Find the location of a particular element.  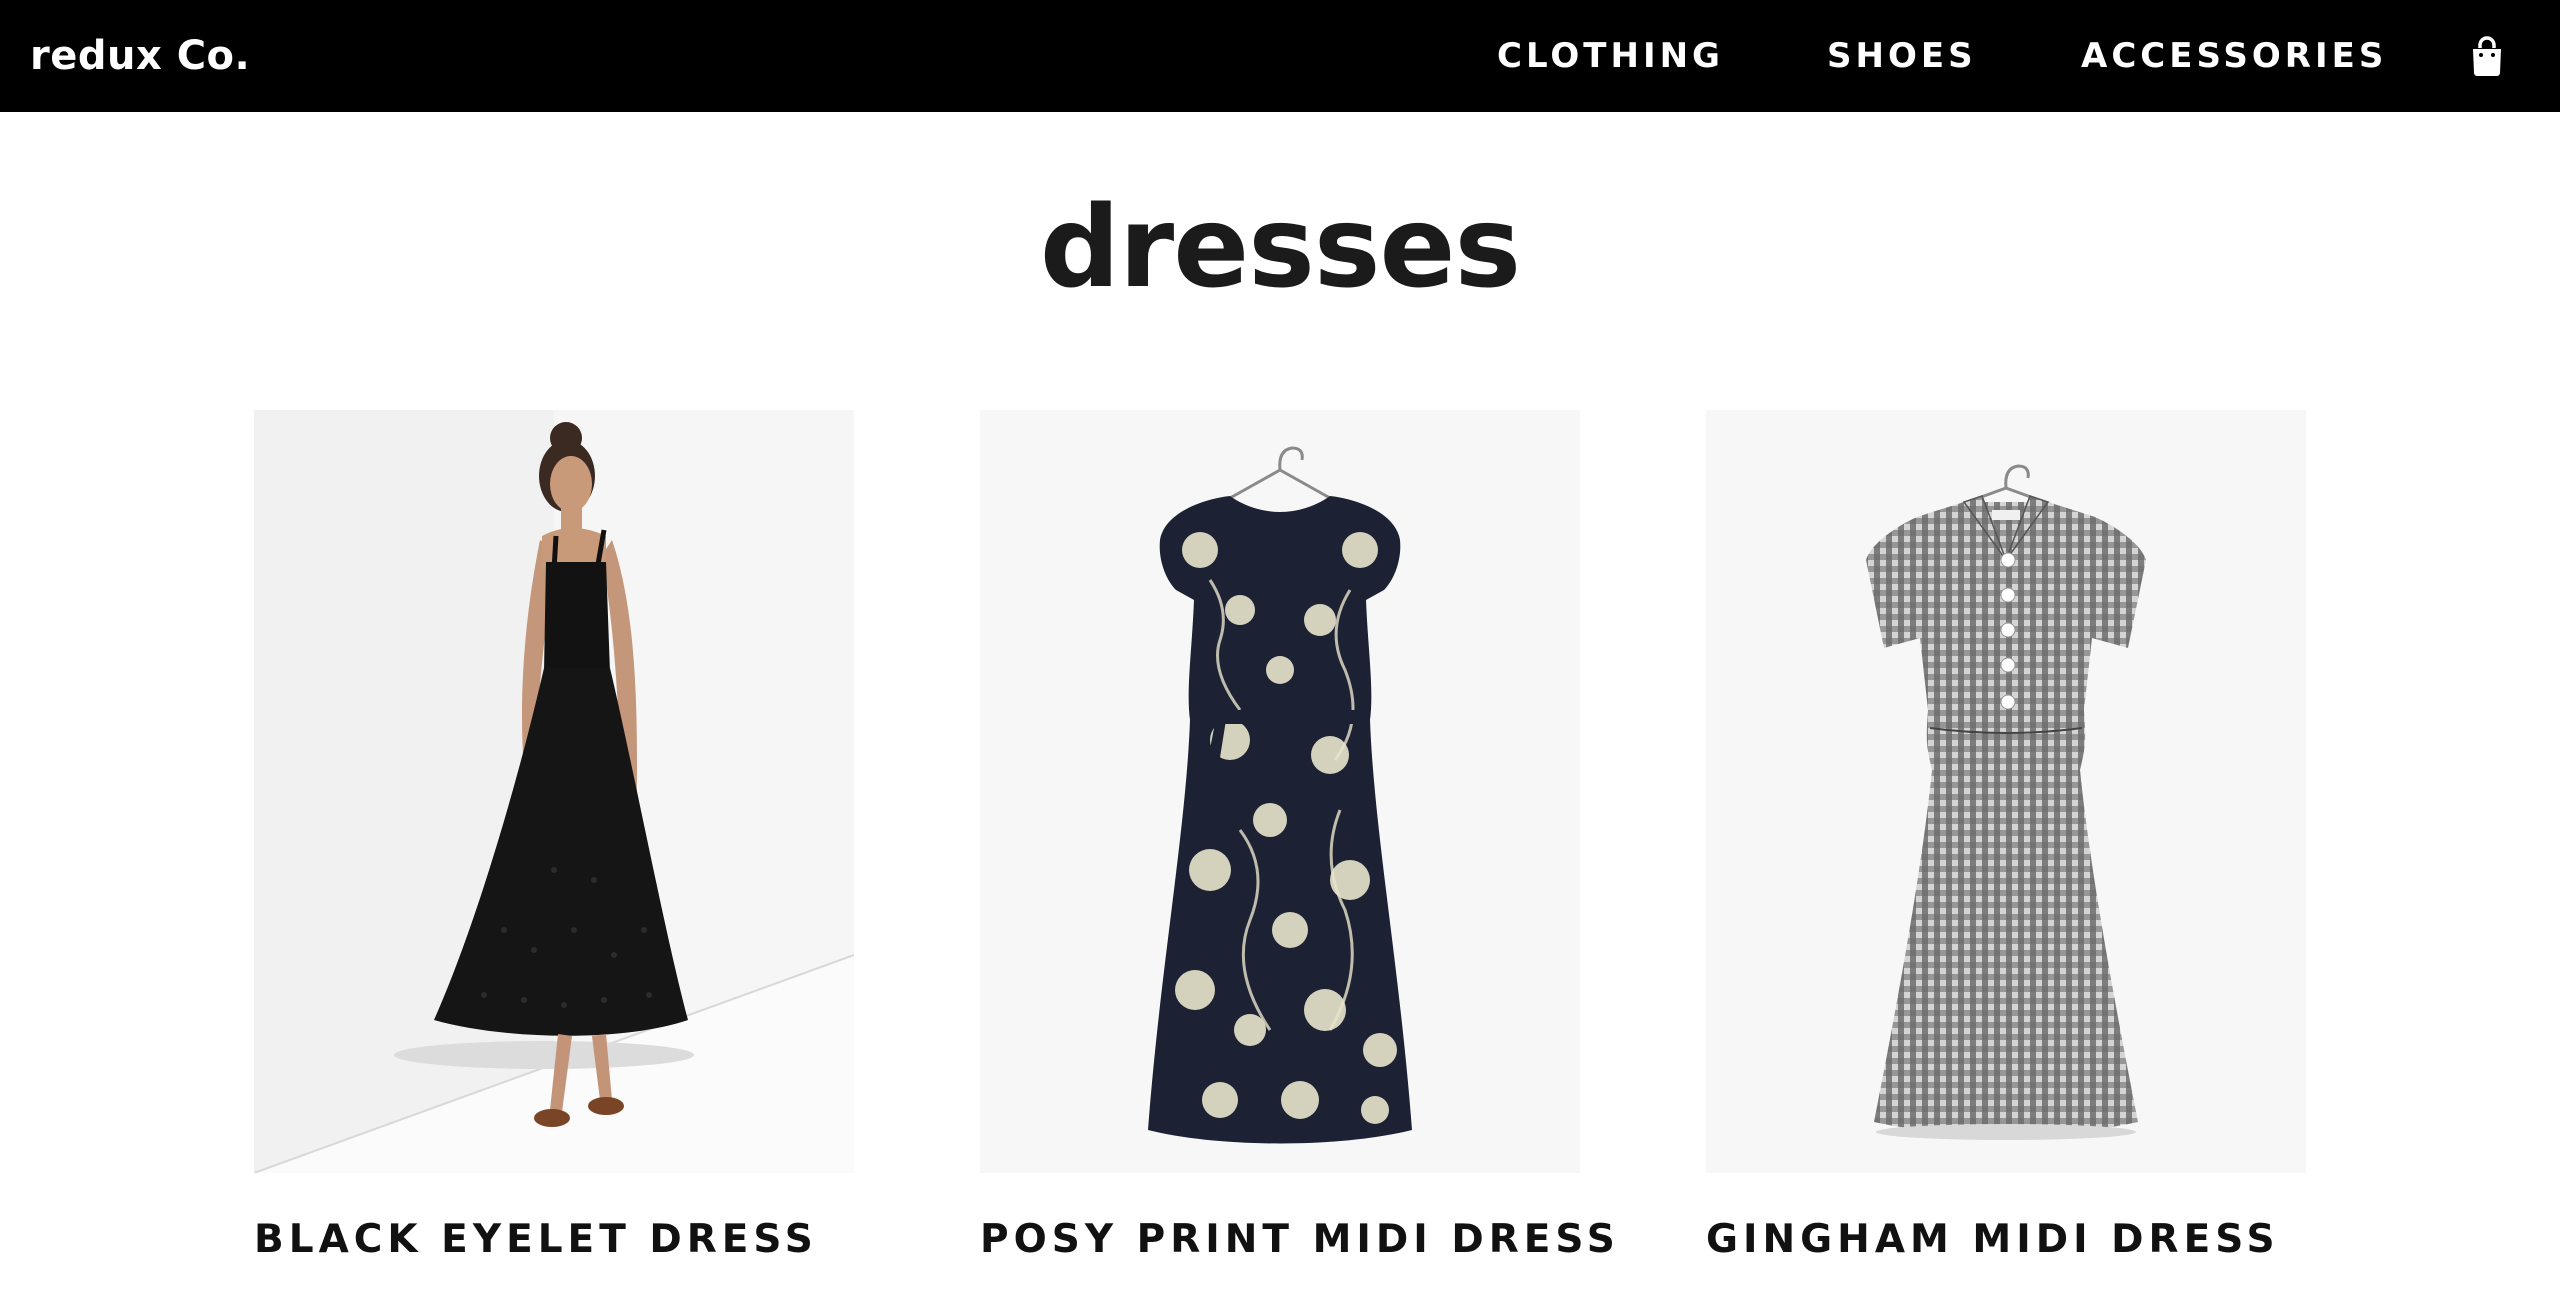

product-image-gingham-midi-dress is located at coordinates (2006, 791).